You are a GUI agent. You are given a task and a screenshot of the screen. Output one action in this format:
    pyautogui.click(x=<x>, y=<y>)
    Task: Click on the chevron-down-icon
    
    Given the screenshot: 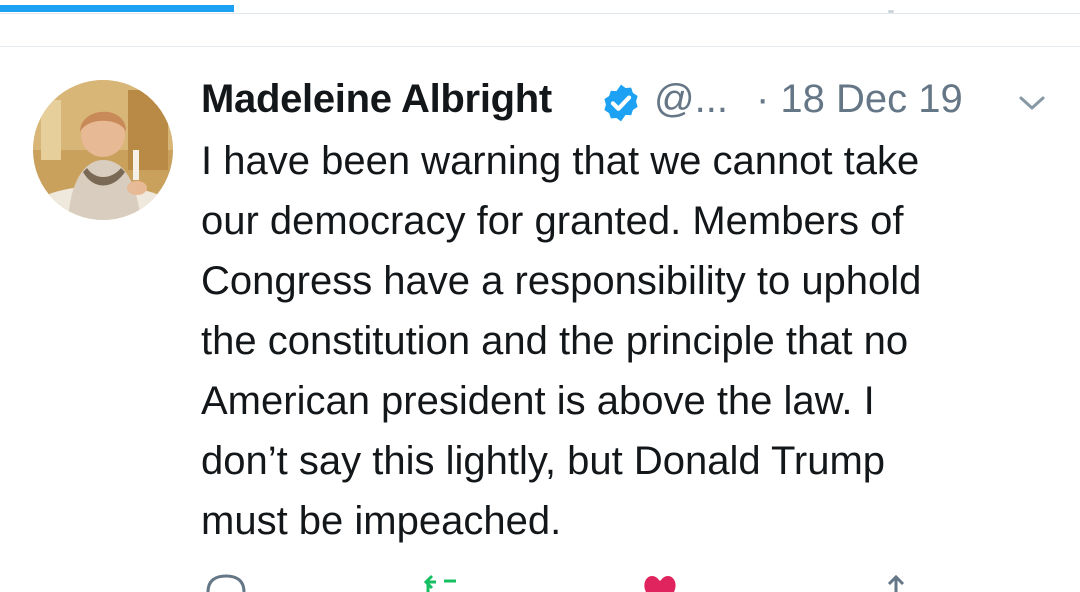 What is the action you would take?
    pyautogui.click(x=1032, y=103)
    